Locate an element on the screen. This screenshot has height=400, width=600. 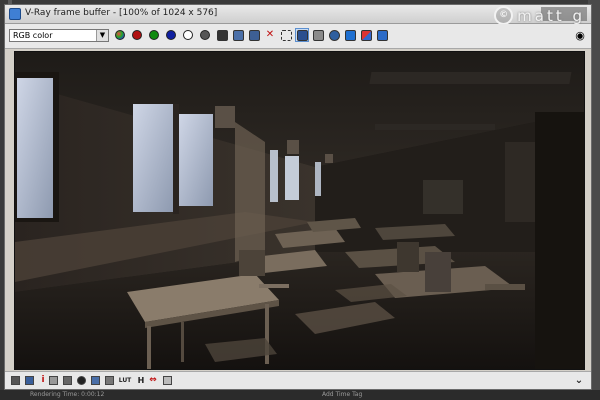
alpha-channel-icon is located at coordinates (188, 35).